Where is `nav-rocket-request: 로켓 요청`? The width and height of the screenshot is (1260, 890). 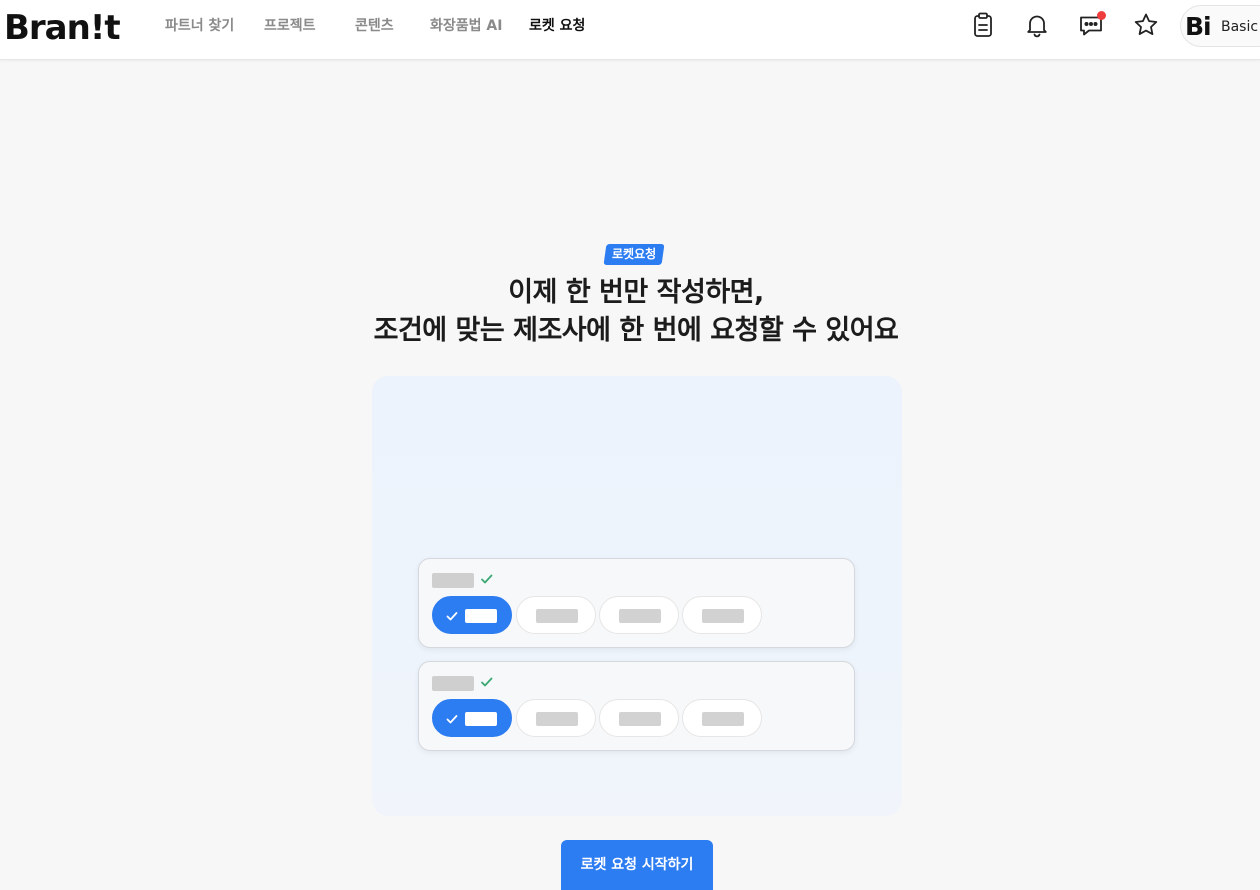 nav-rocket-request: 로켓 요청 is located at coordinates (557, 26).